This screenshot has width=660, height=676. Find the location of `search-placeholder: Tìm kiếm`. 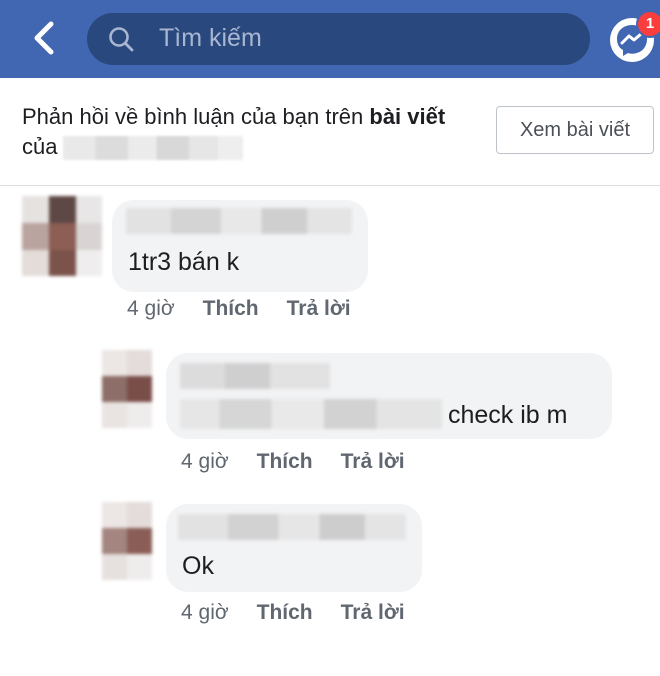

search-placeholder: Tìm kiếm is located at coordinates (210, 38).